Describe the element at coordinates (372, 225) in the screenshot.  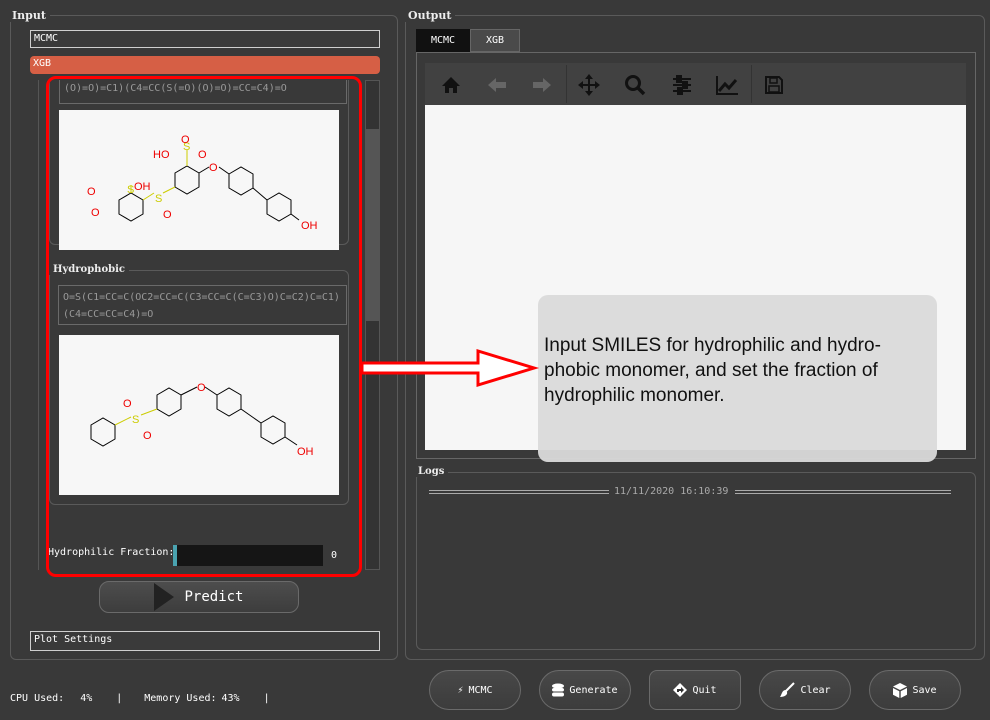
I see `scrollbar-handle` at that location.